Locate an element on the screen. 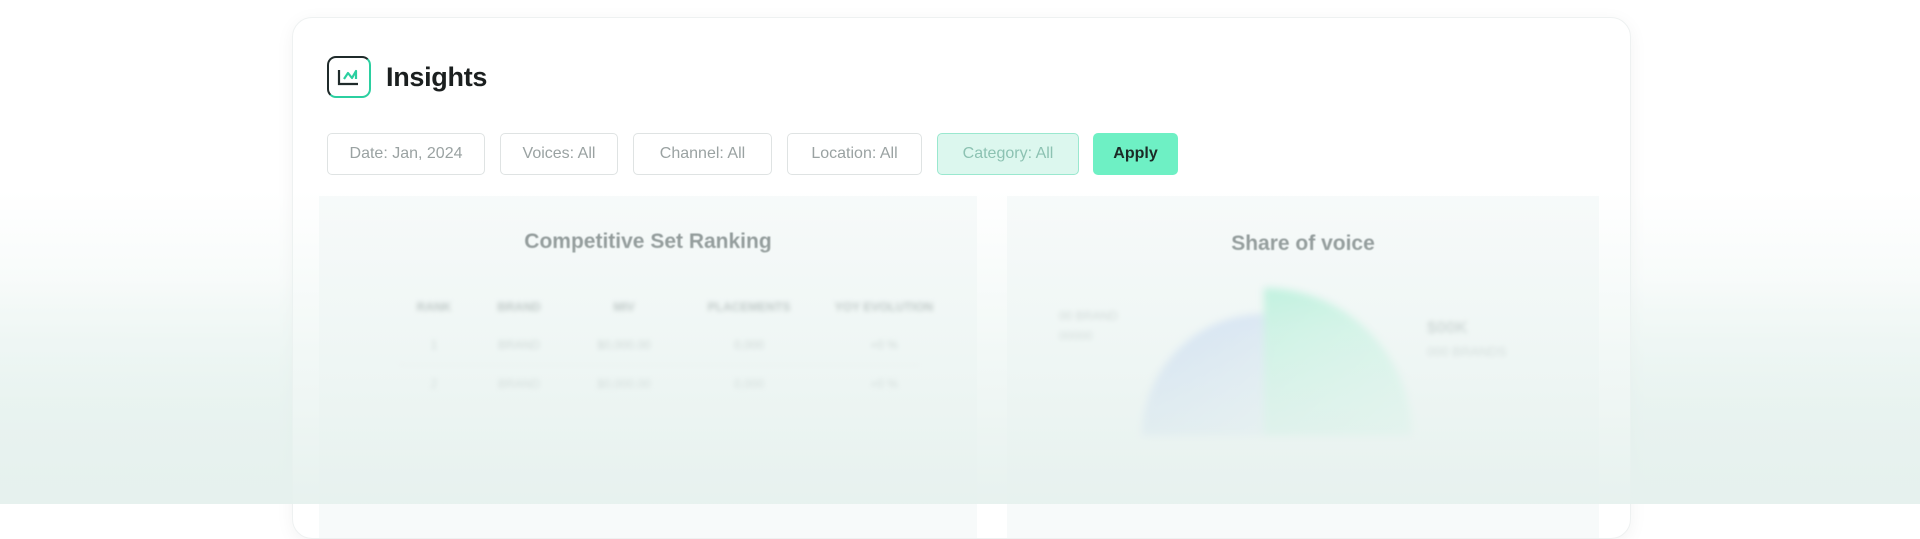 This screenshot has height=539, width=1920. column-header: PLACEMENTS is located at coordinates (749, 307).